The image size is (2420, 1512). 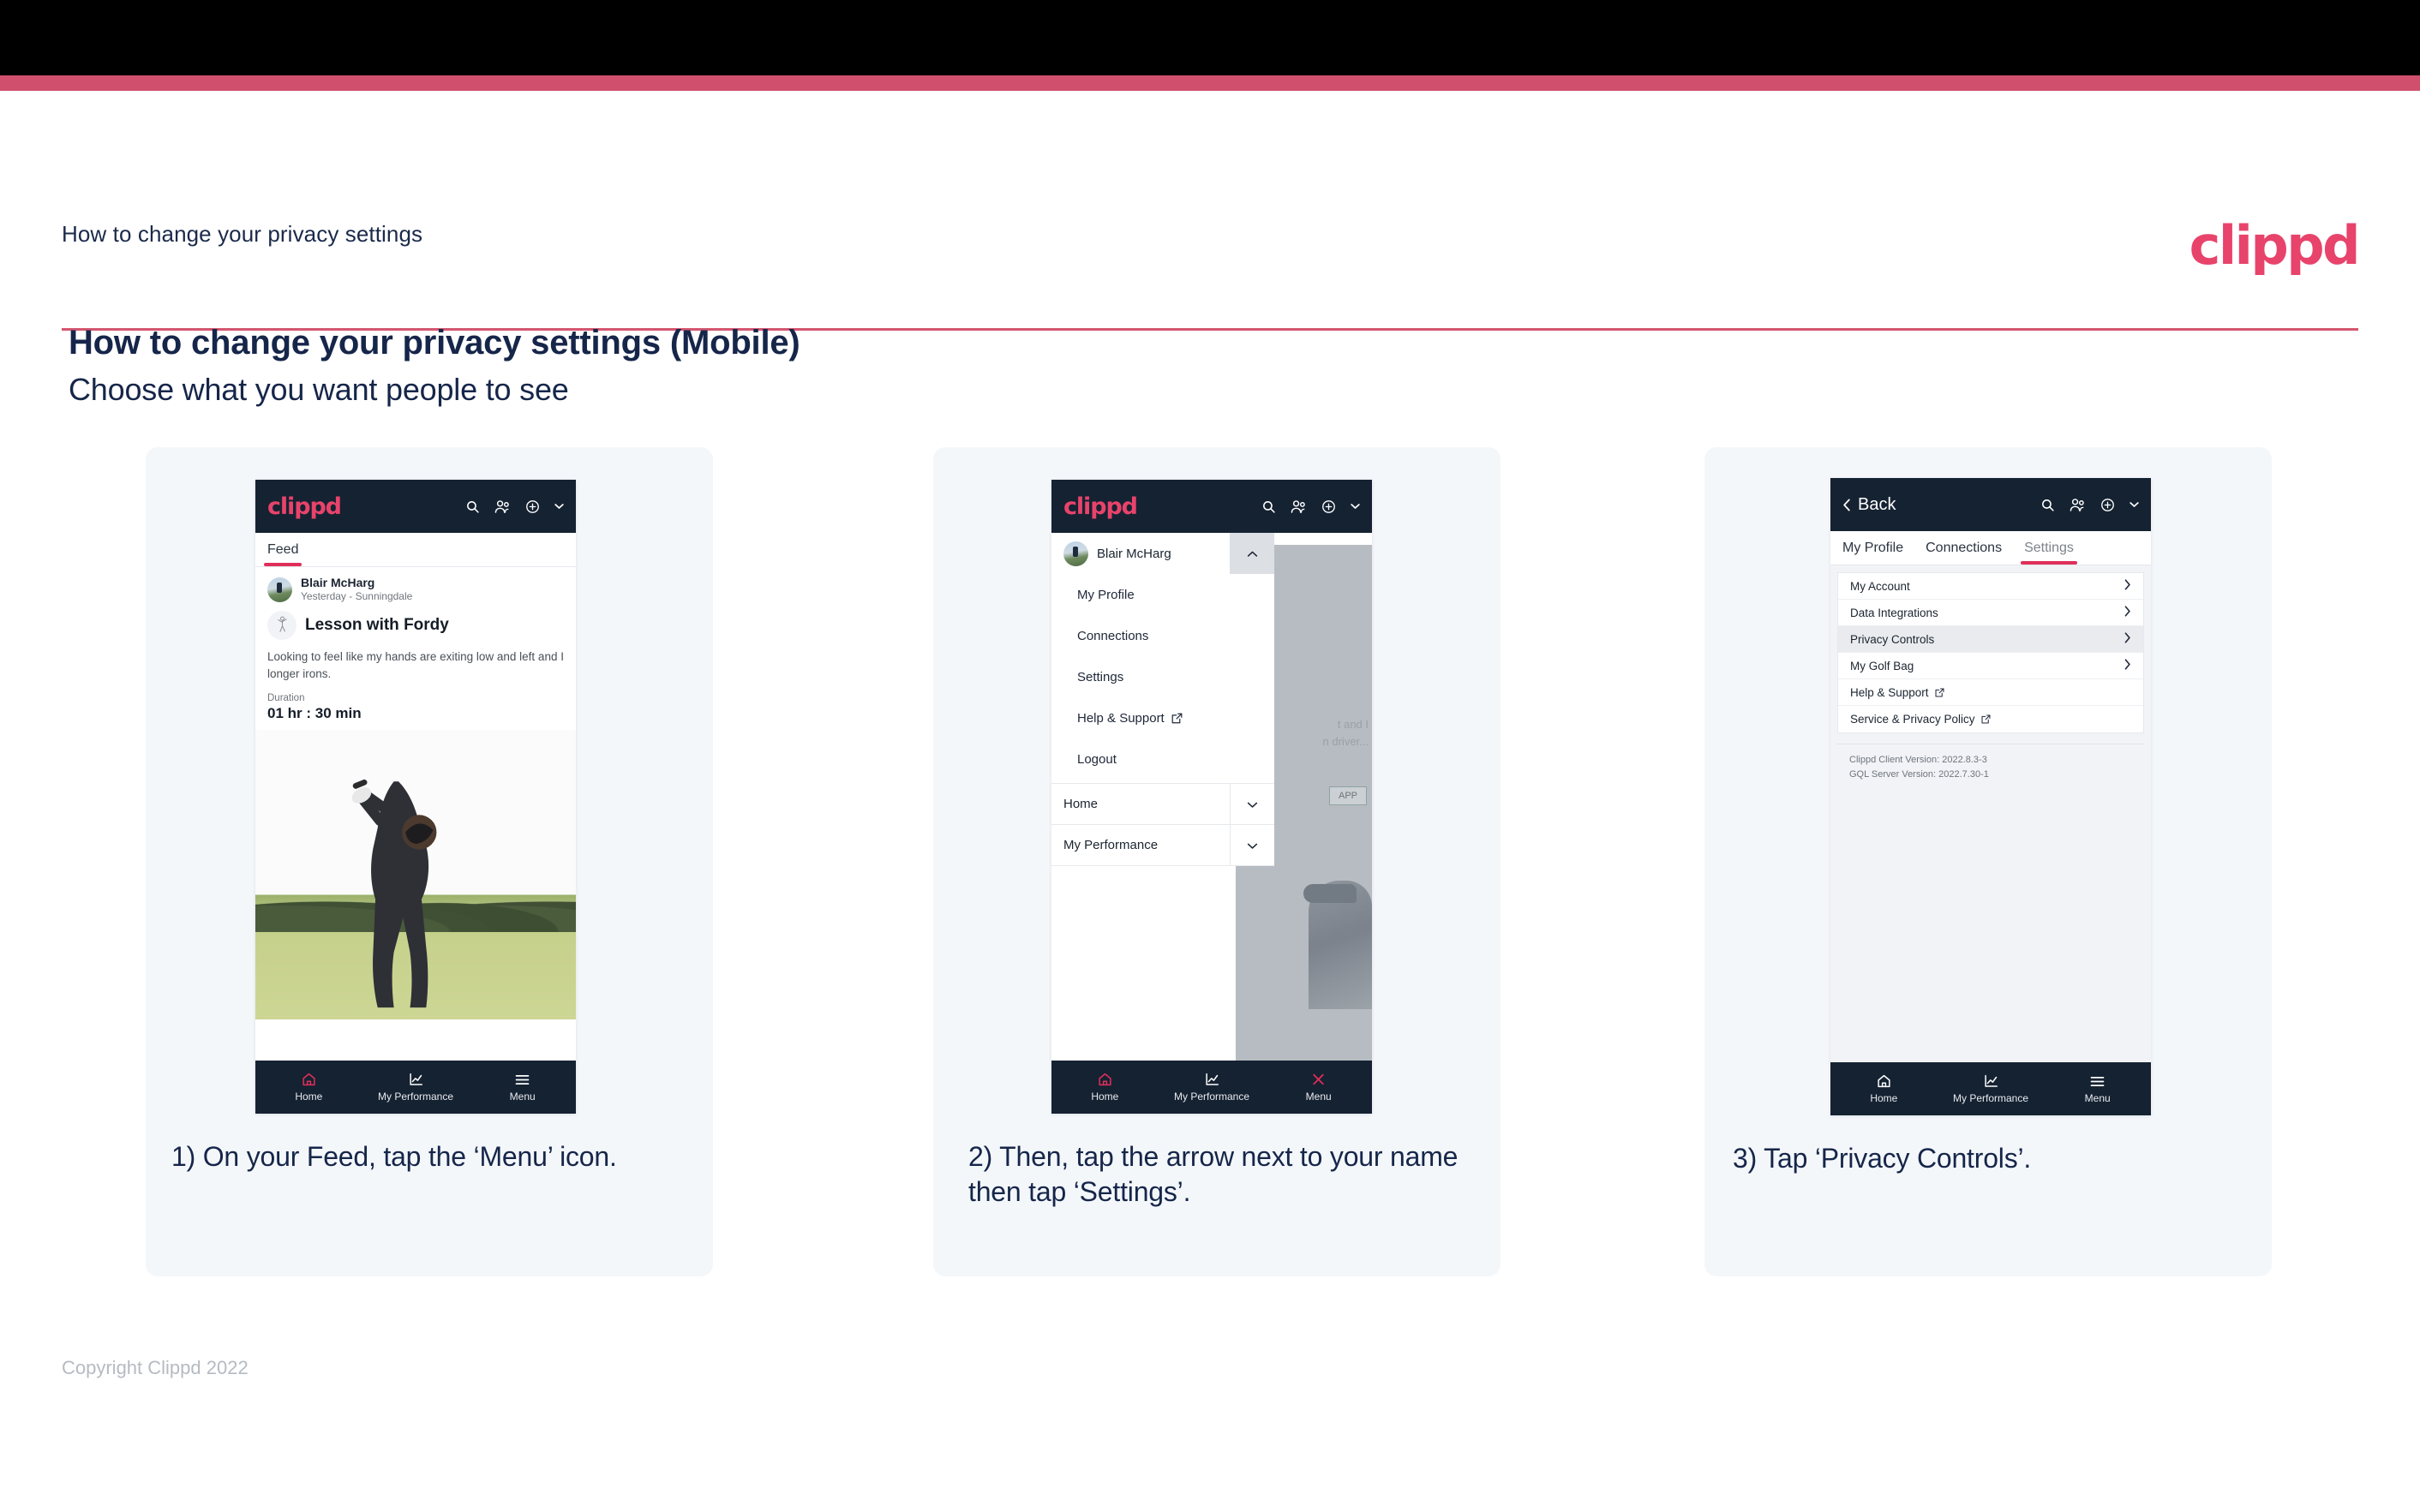 I want to click on post-media-image, so click(x=415, y=874).